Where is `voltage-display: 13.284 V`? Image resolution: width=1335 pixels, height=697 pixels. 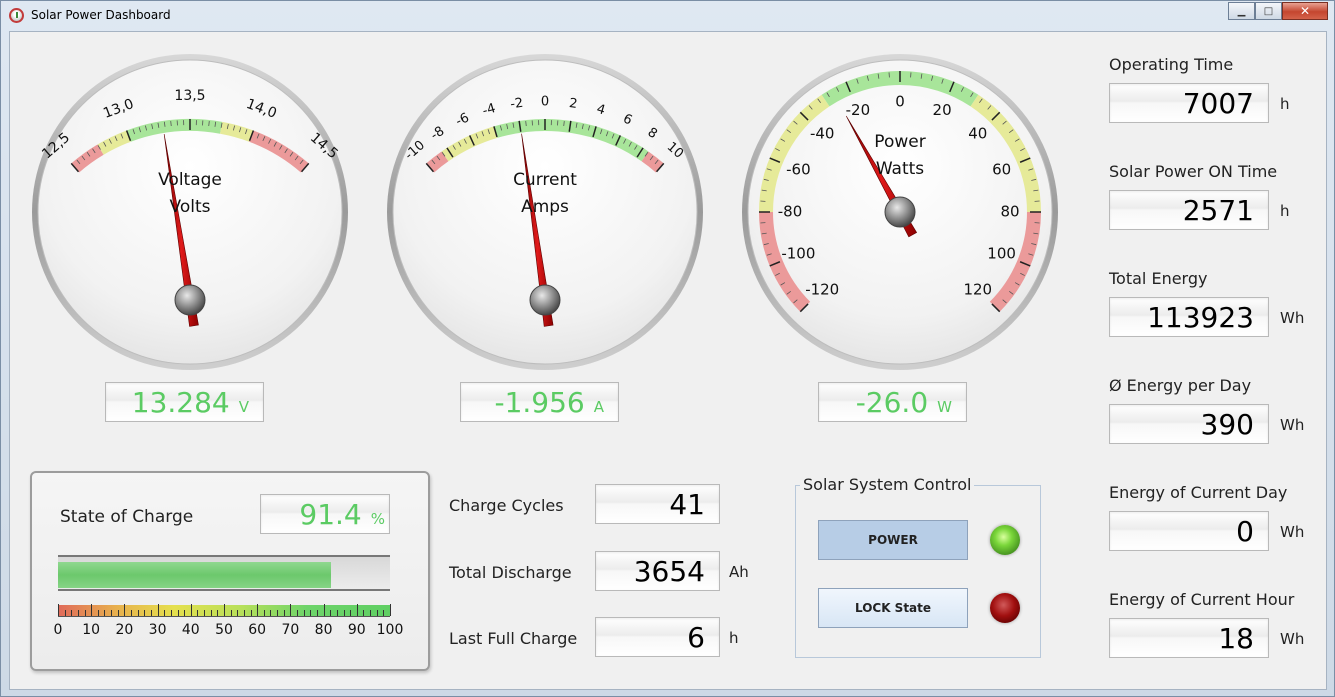
voltage-display: 13.284 V is located at coordinates (184, 402).